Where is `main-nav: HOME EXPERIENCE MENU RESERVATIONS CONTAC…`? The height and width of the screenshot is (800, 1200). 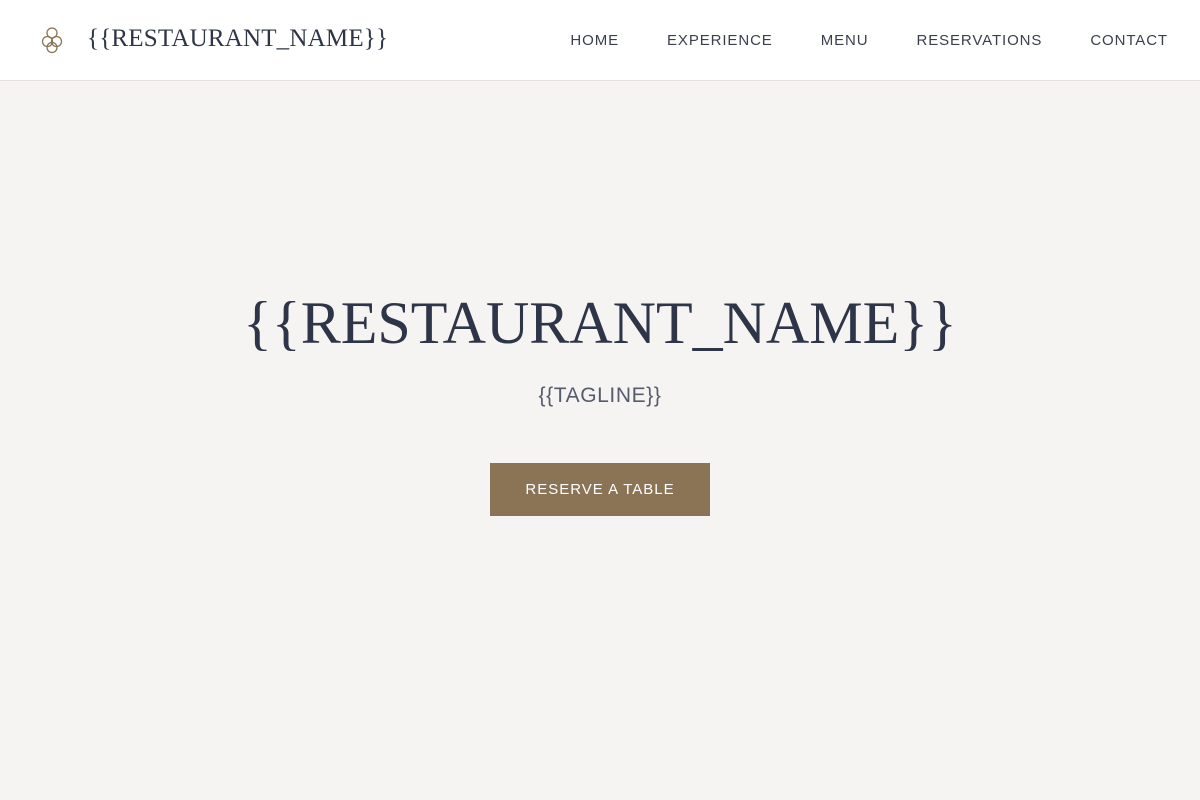 main-nav: HOME EXPERIENCE MENU RESERVATIONS CONTAC… is located at coordinates (869, 40).